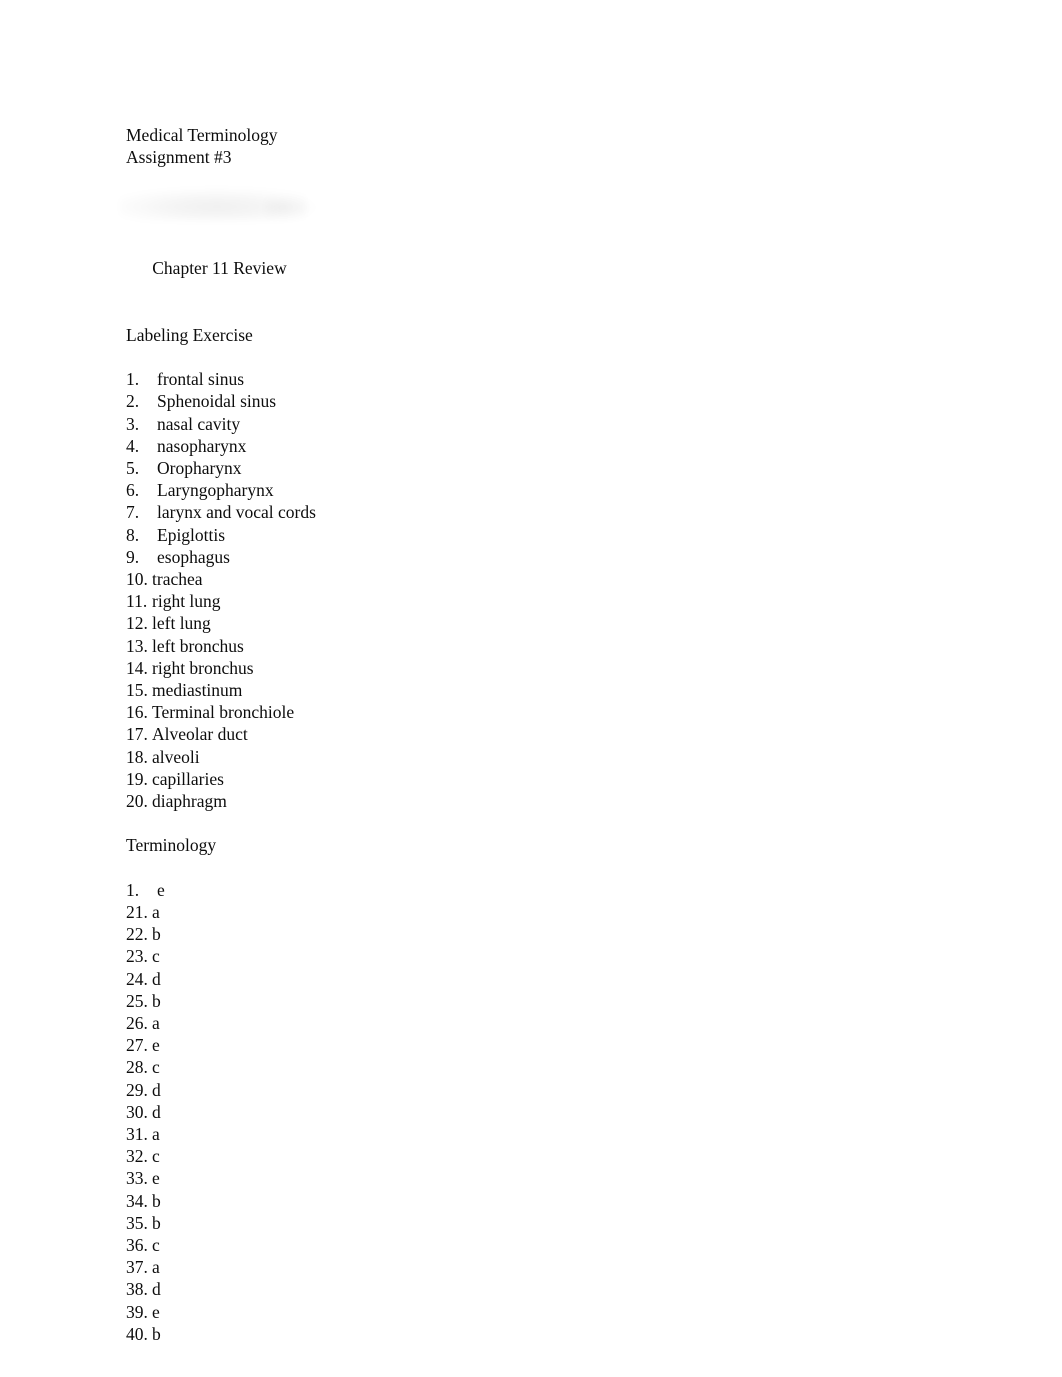 The width and height of the screenshot is (1062, 1377). I want to click on list-item: 21. a, so click(536, 912).